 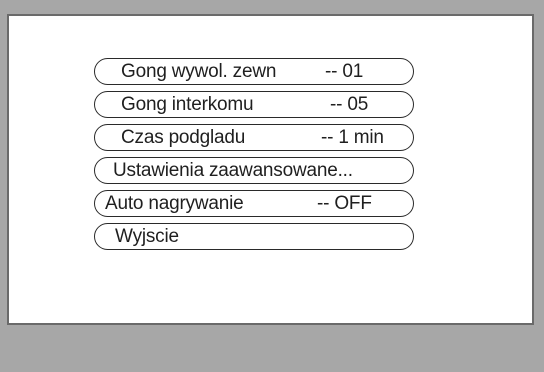 I want to click on menu-item-label: Wyjscie, so click(x=147, y=236).